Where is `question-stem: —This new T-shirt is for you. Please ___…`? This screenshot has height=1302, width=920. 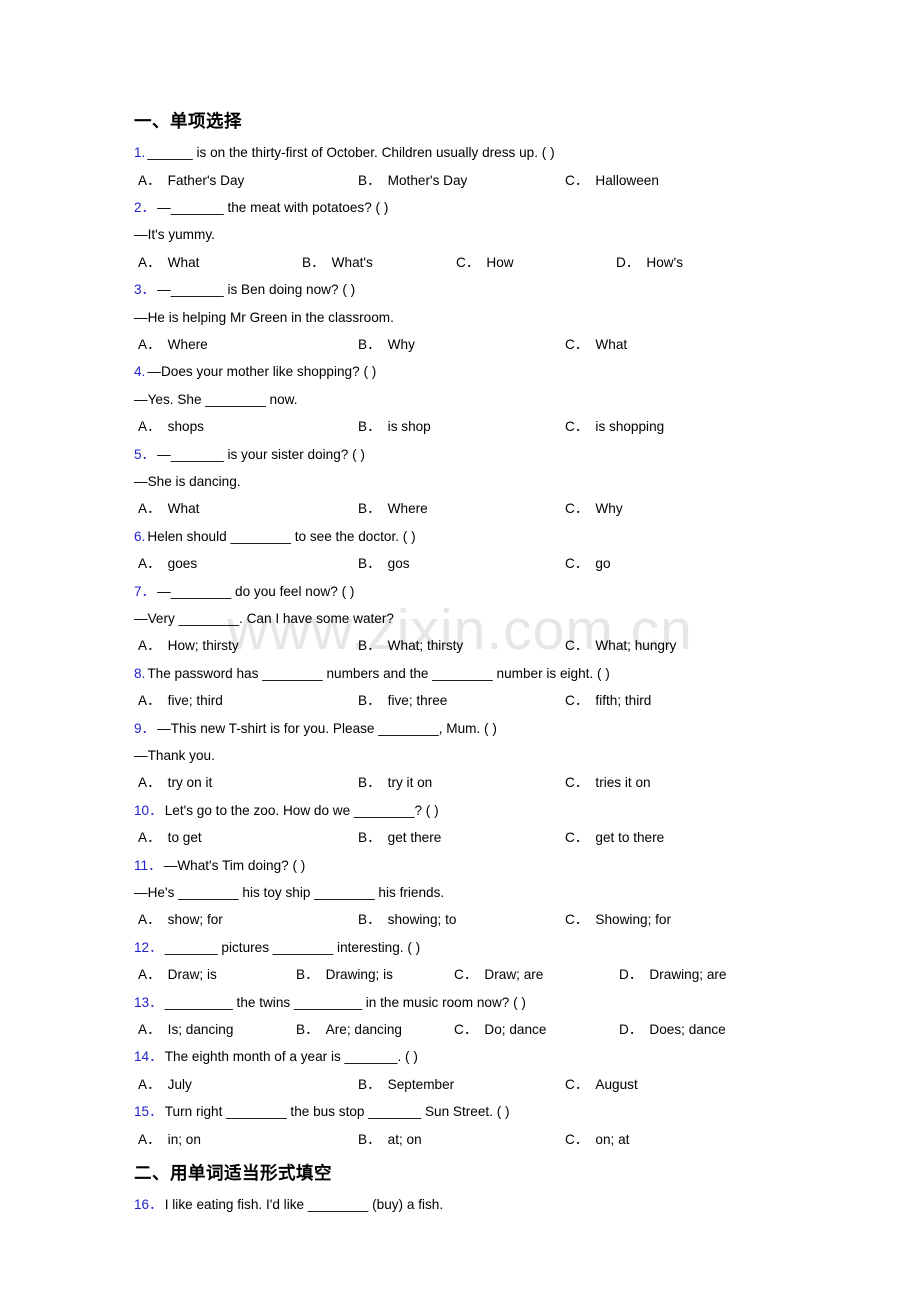 question-stem: —This new T-shirt is for you. Please ___… is located at coordinates (327, 728).